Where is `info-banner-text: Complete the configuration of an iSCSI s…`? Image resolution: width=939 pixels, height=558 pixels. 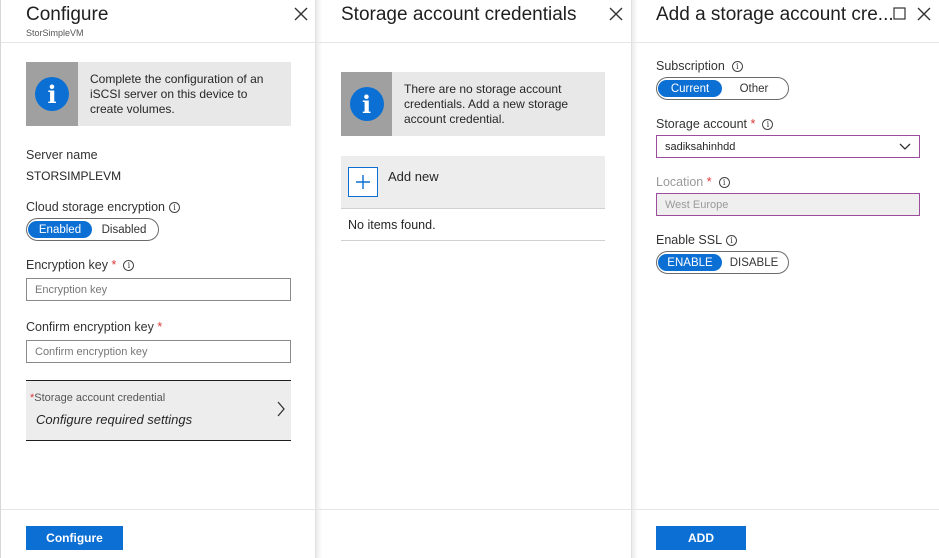
info-banner-text: Complete the configuration of an iSCSI s… is located at coordinates (177, 94).